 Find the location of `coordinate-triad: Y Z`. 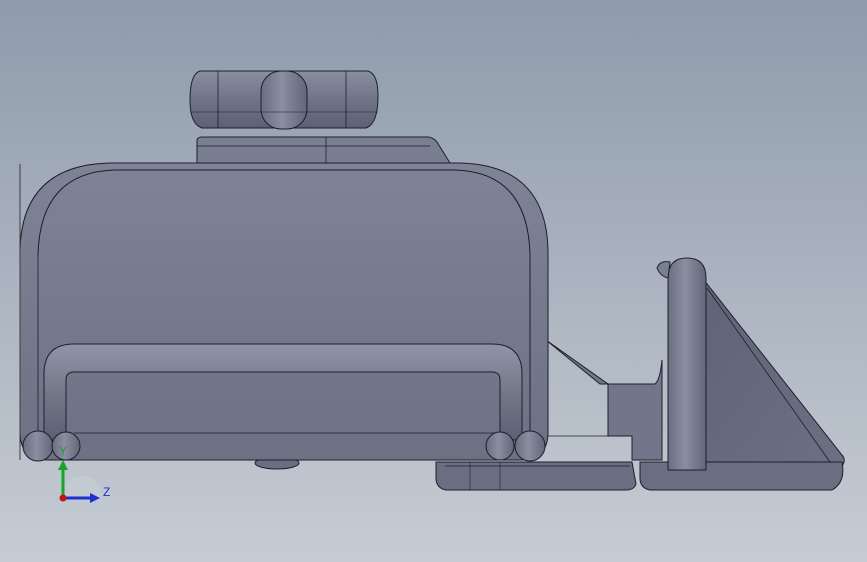

coordinate-triad: Y Z is located at coordinates (84, 473).